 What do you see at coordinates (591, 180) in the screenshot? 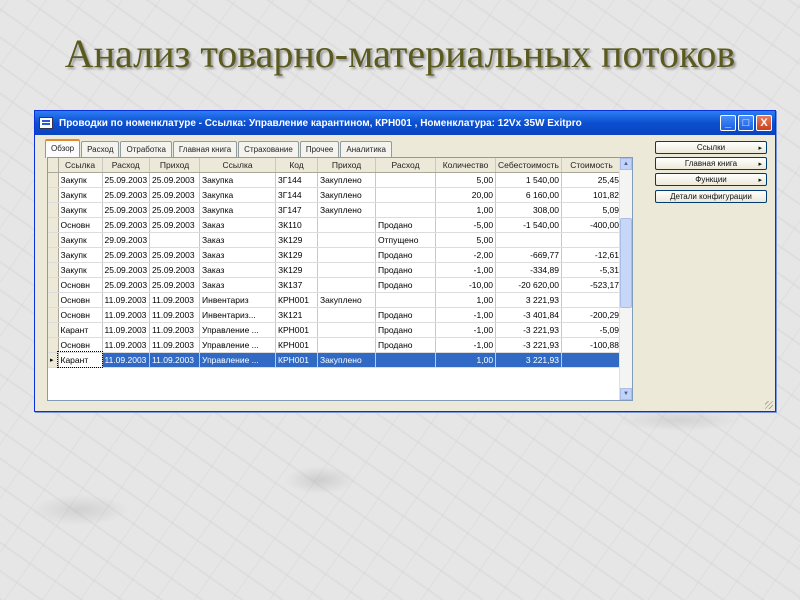
I see `table-cell: 25,45` at bounding box center [591, 180].